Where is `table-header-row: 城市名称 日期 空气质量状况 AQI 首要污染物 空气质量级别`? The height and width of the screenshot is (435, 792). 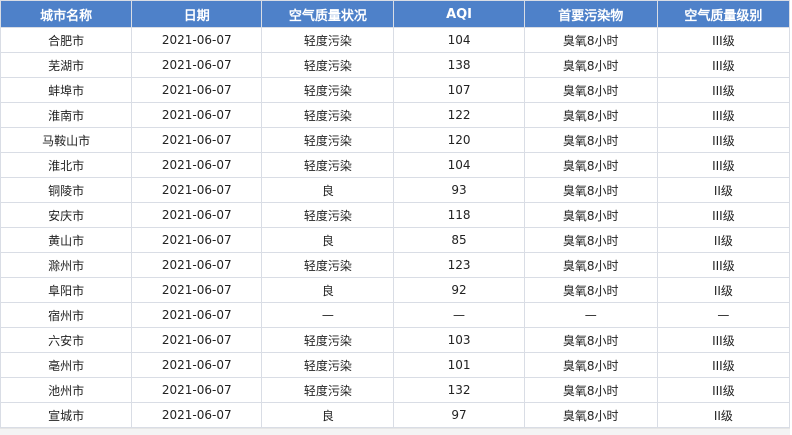 table-header-row: 城市名称 日期 空气质量状况 AQI 首要污染物 空气质量级别 is located at coordinates (395, 14).